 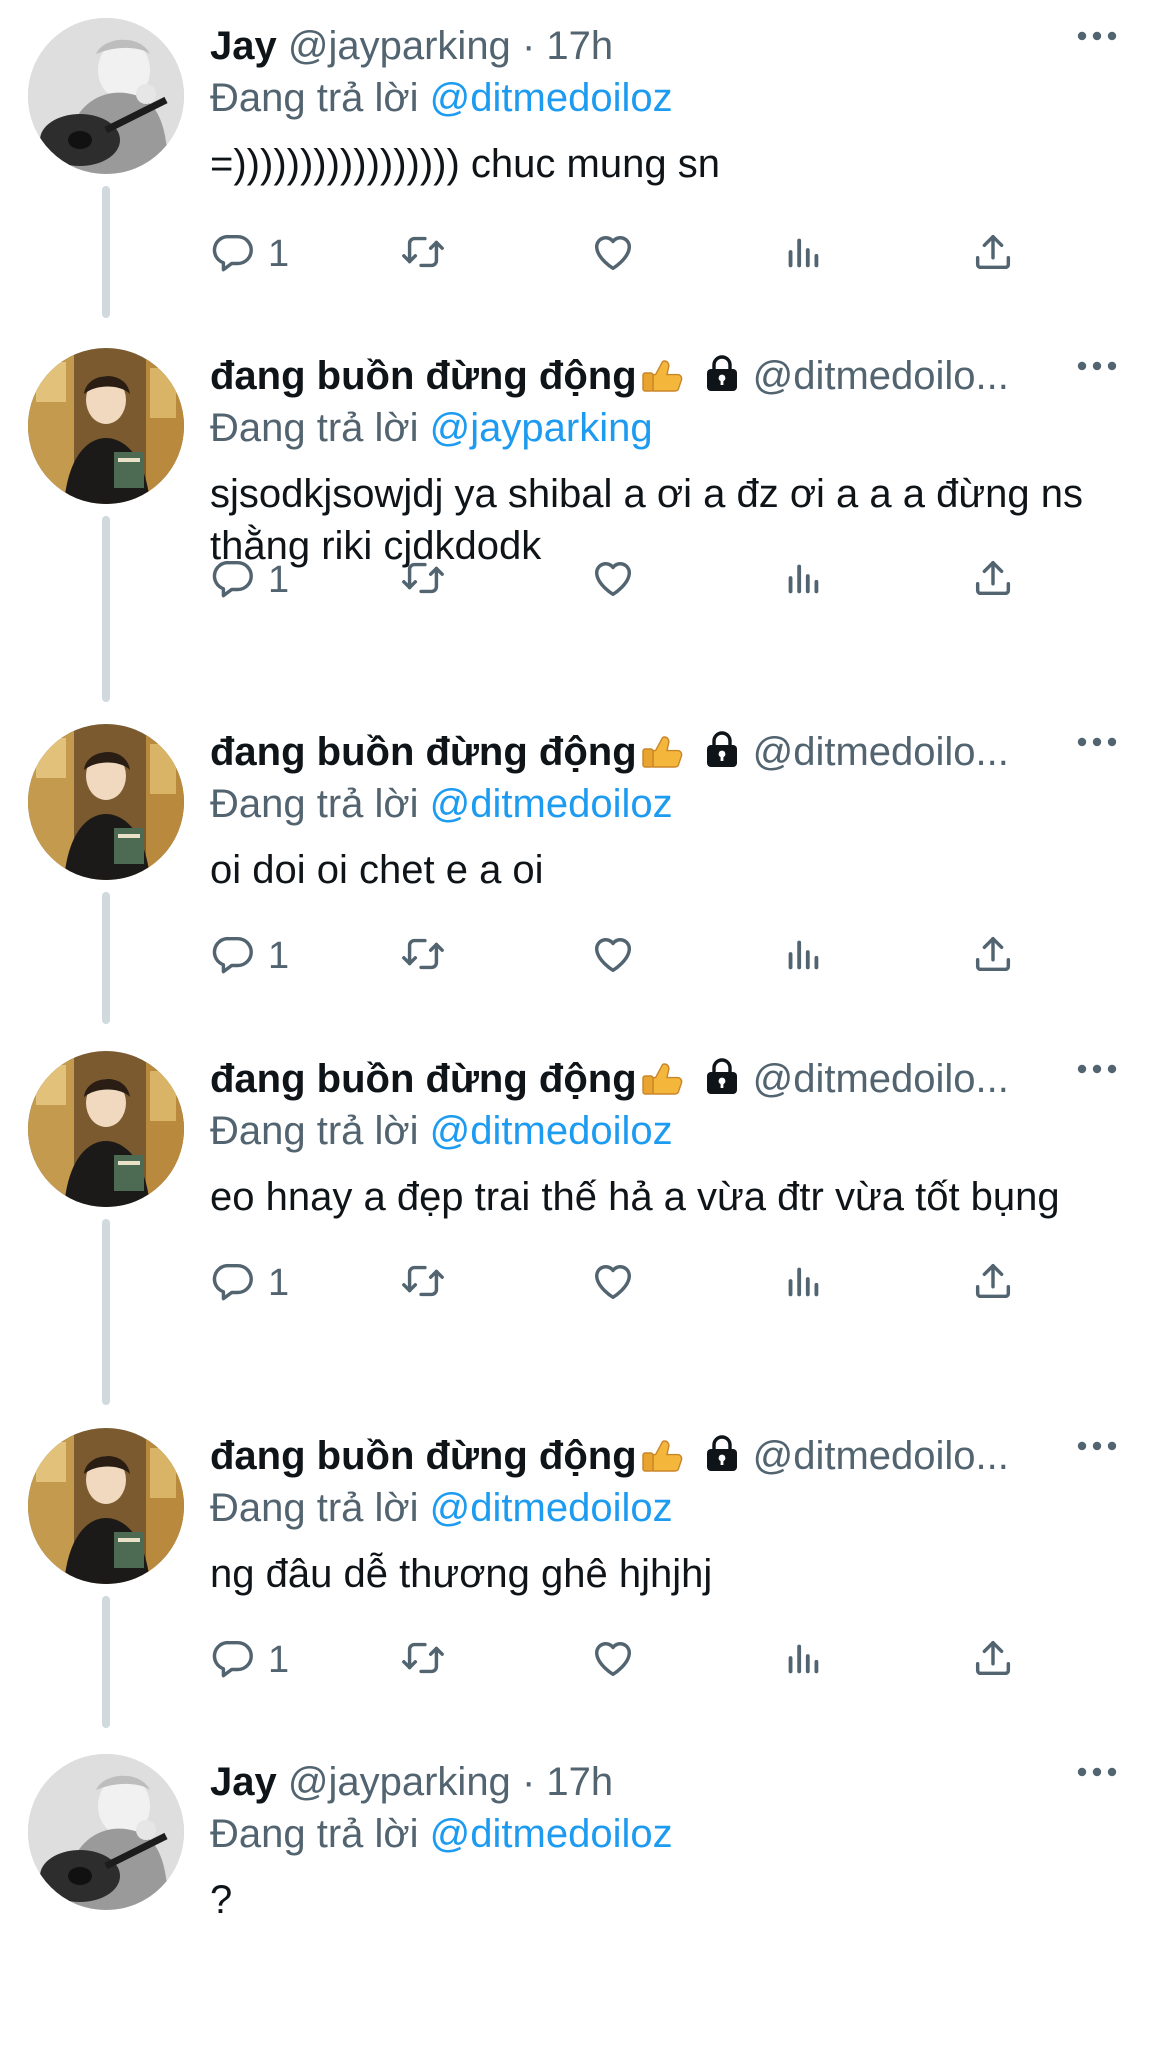 I want to click on replying-to: Đang trả lời @jayparking, so click(x=431, y=428).